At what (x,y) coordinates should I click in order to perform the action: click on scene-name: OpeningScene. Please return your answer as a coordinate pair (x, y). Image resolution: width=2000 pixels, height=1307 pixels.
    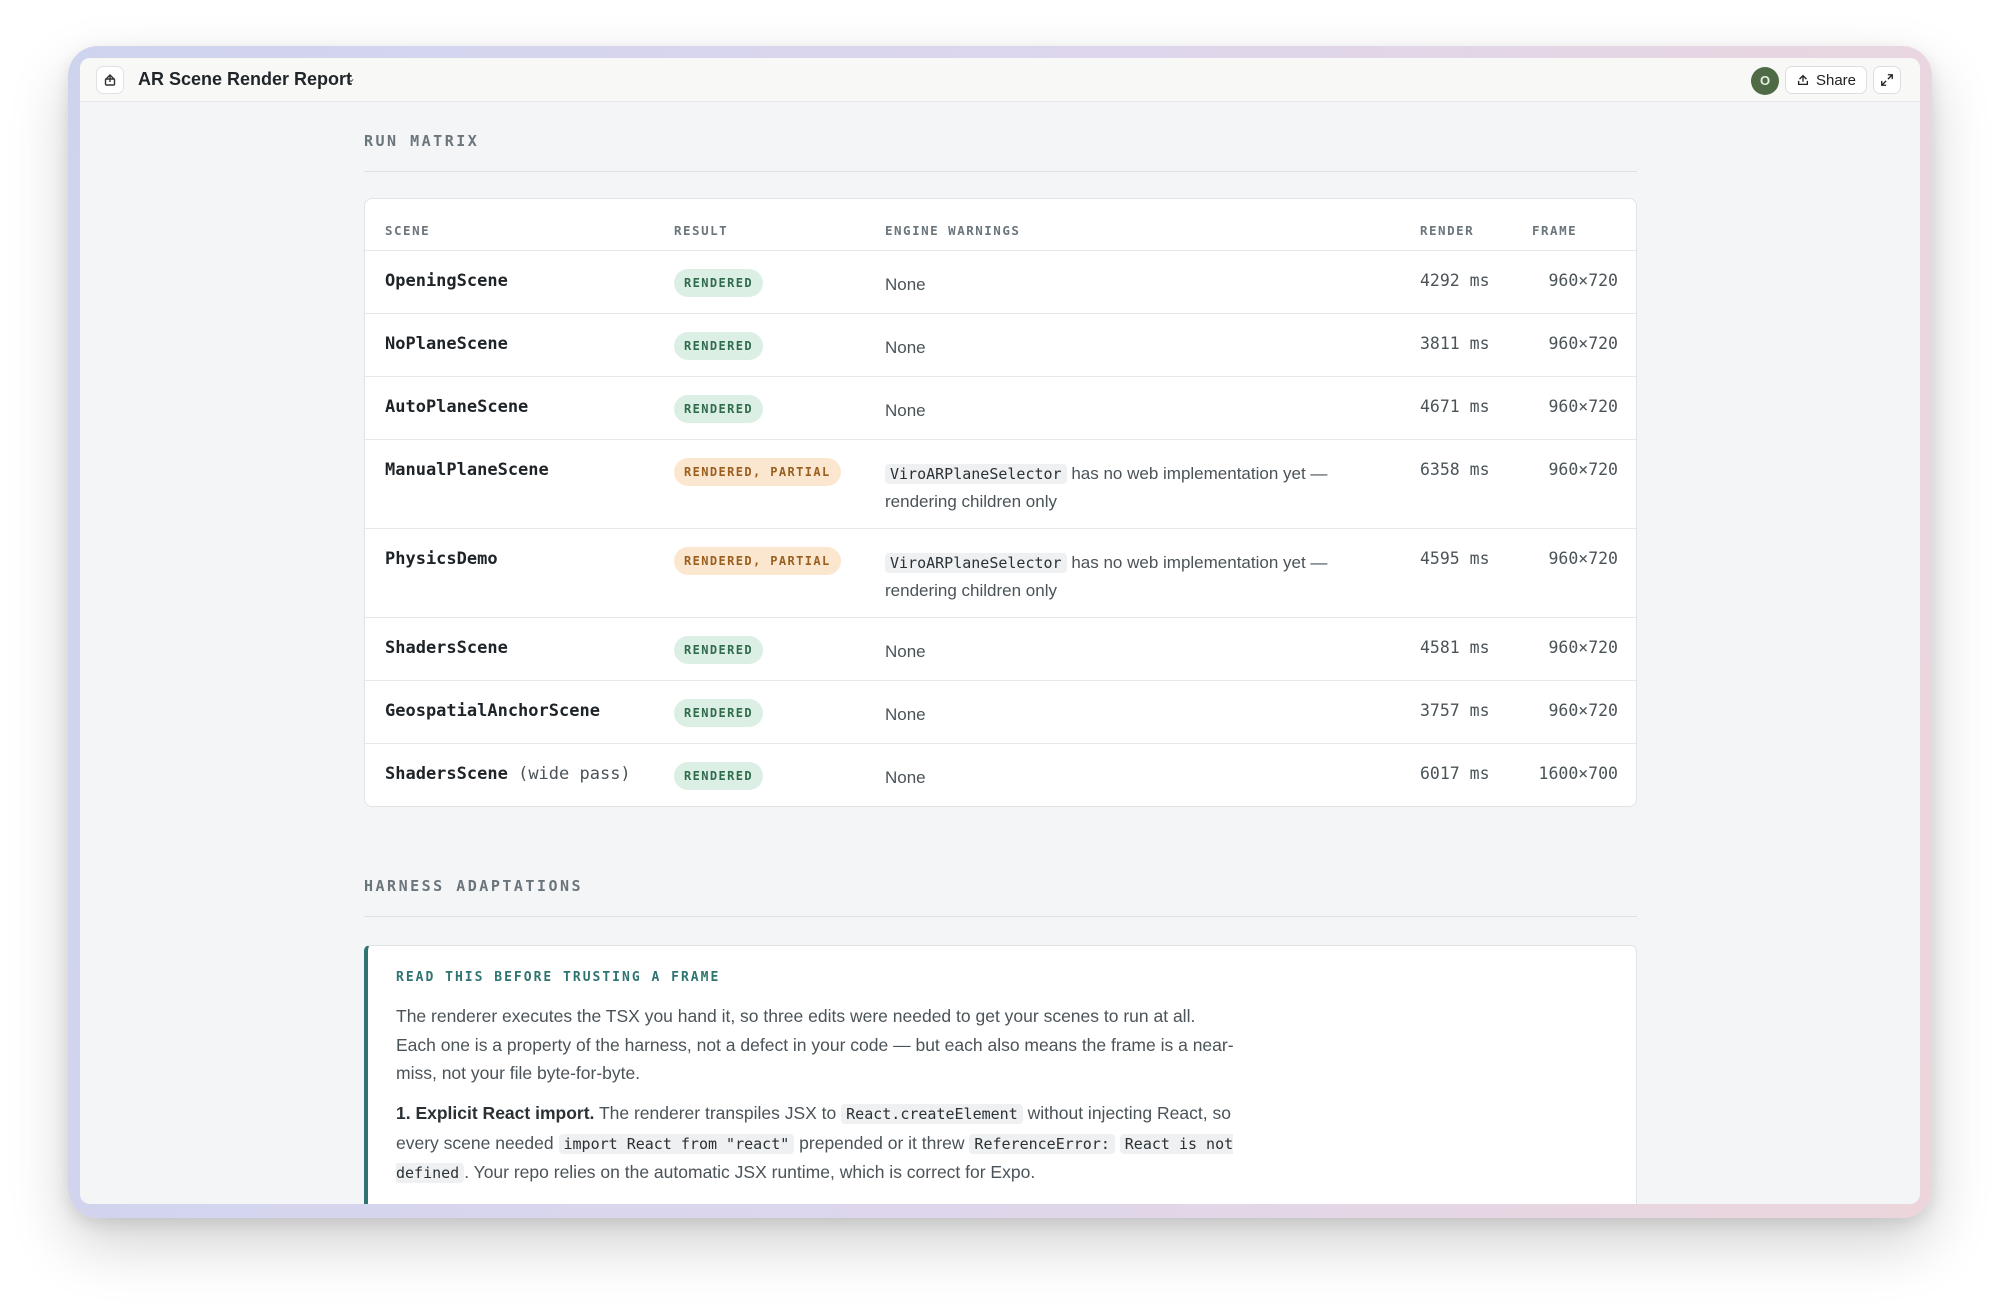
    Looking at the image, I should click on (446, 281).